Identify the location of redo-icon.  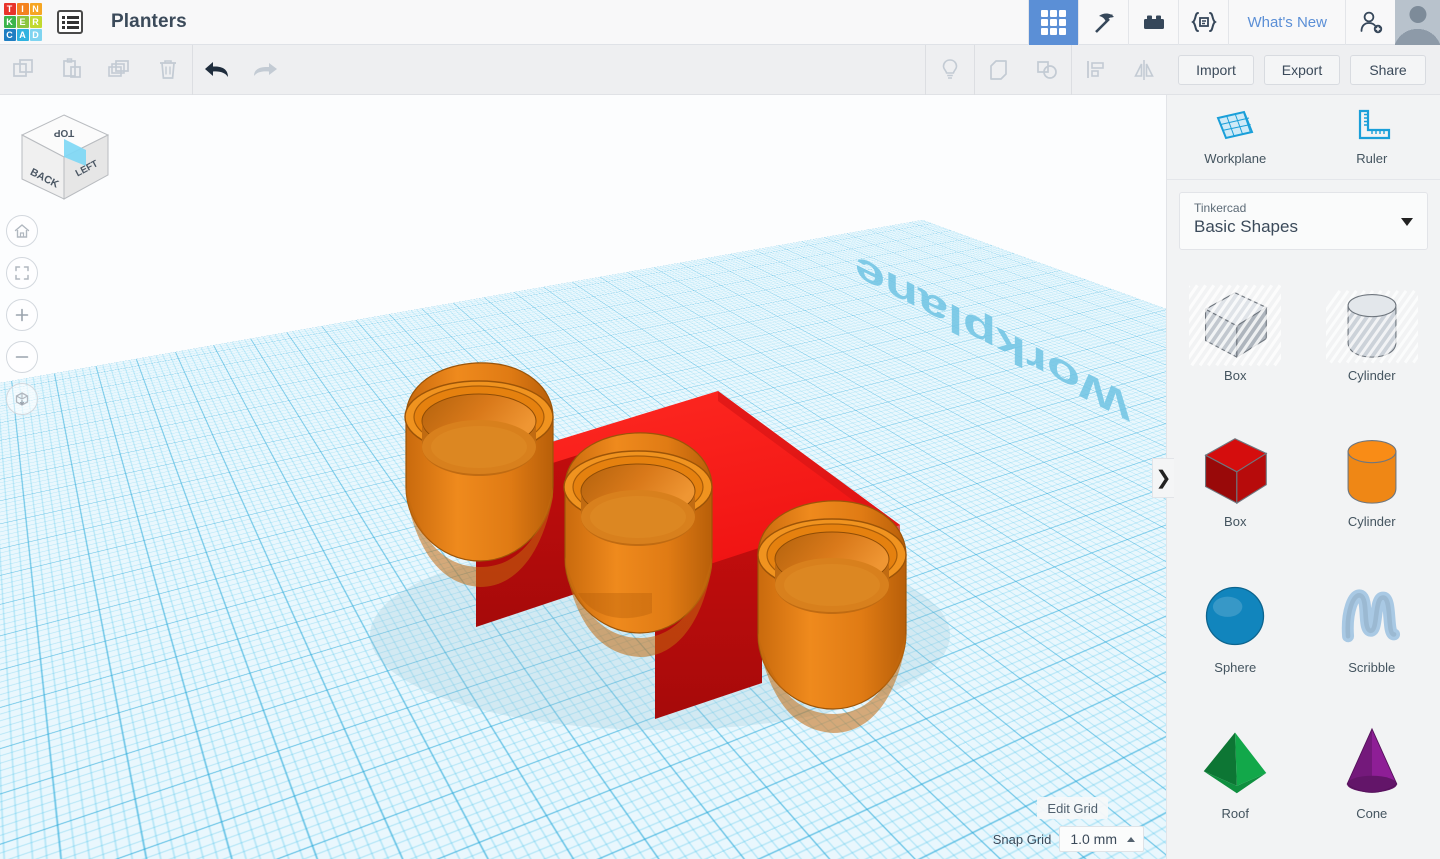
(265, 69).